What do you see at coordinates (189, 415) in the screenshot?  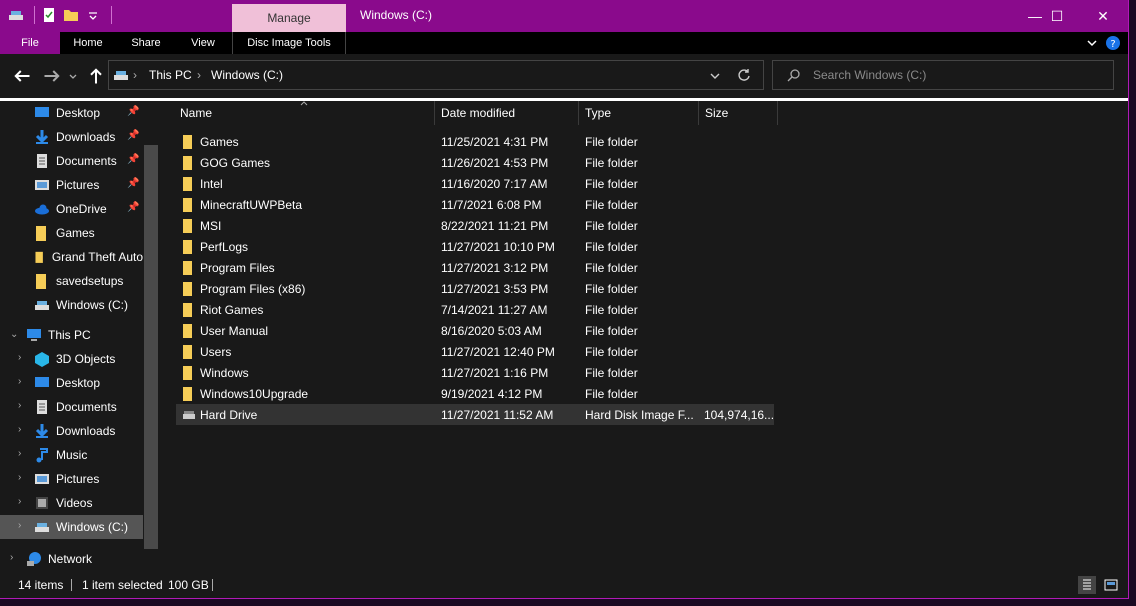 I see `disk-image-icon` at bounding box center [189, 415].